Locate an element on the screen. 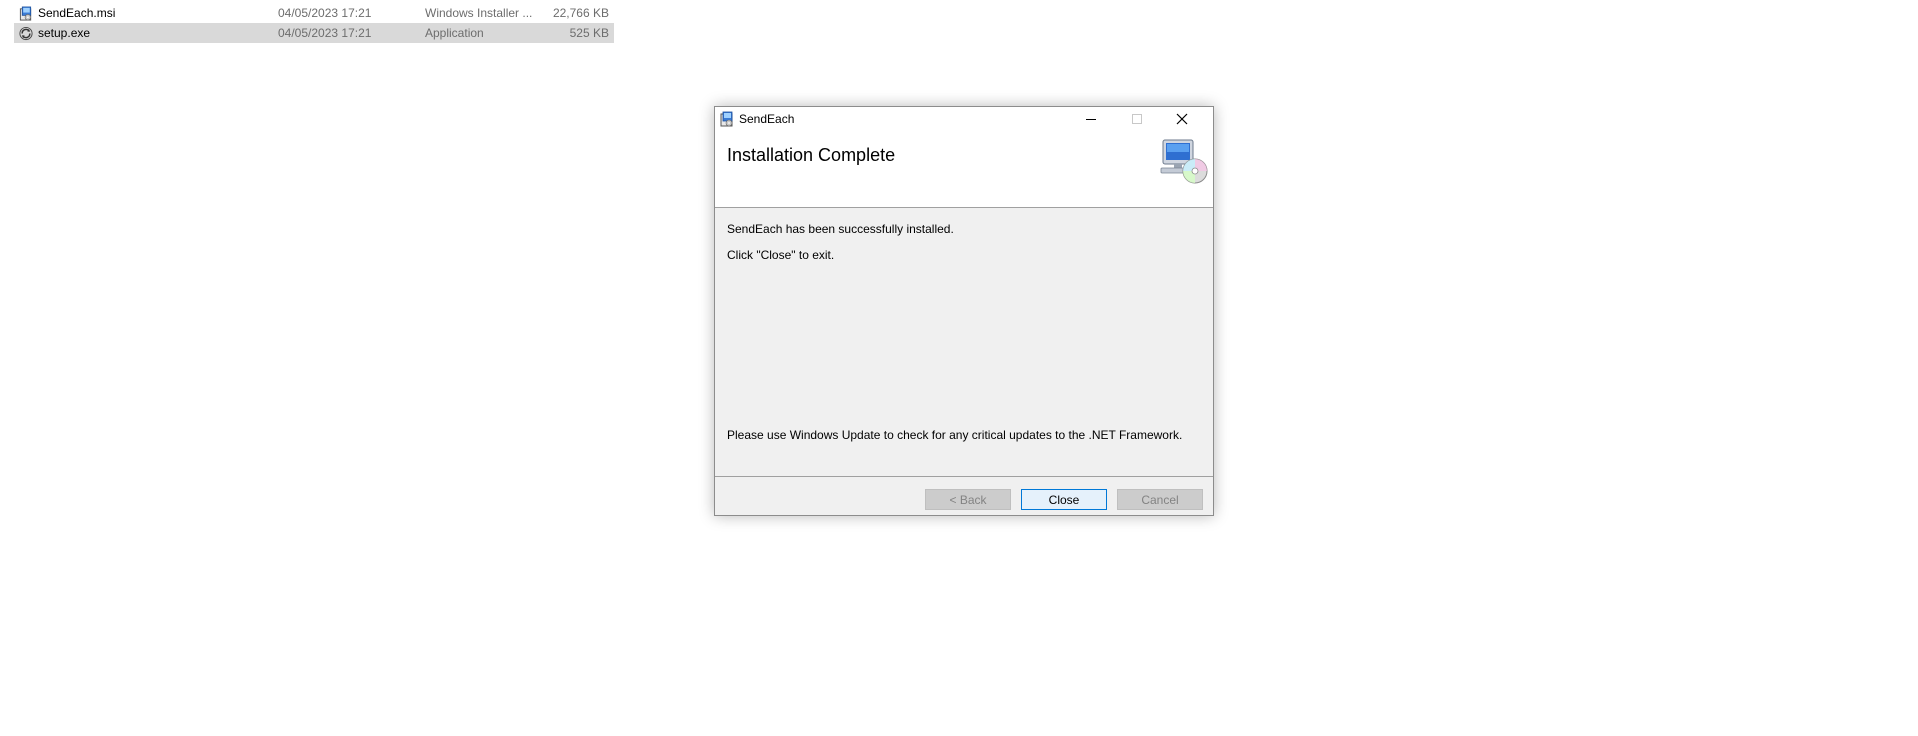 The width and height of the screenshot is (1918, 736). dialog-footer: < Back Close Cancel is located at coordinates (964, 496).